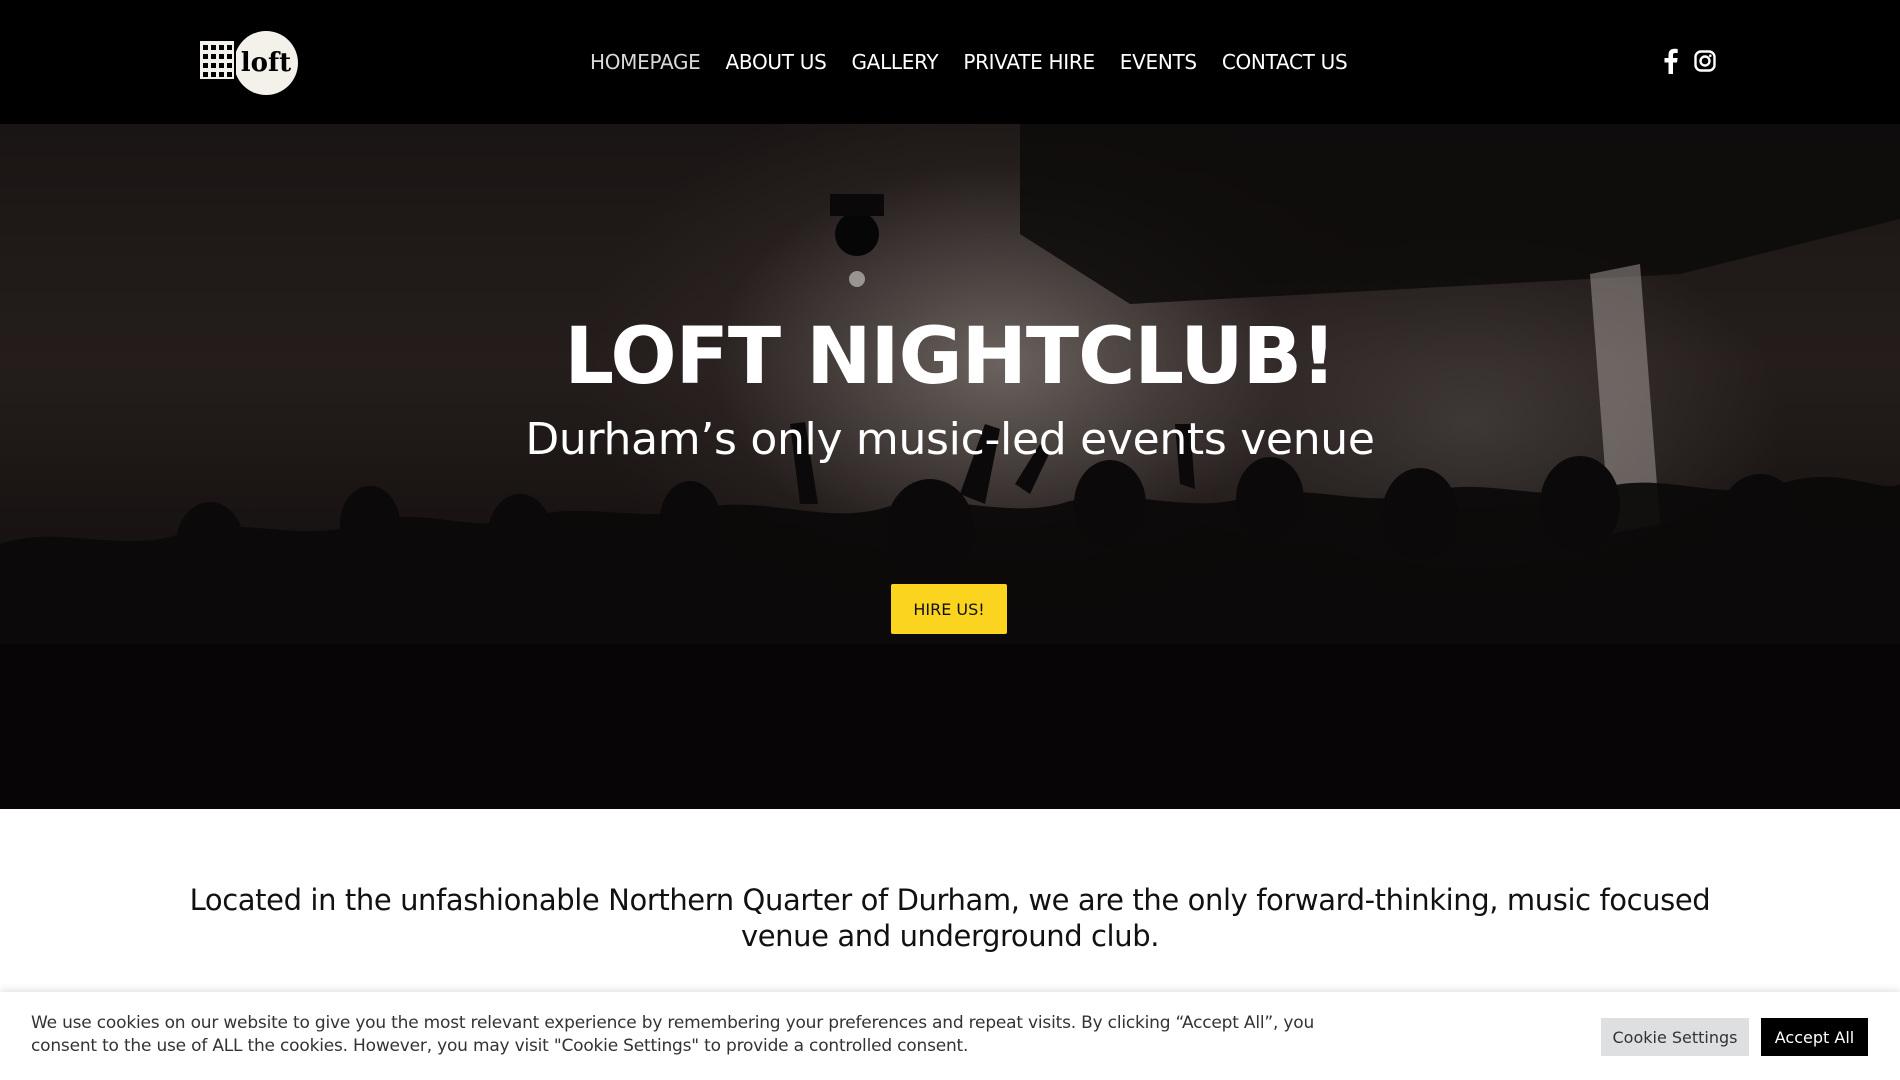 The width and height of the screenshot is (1900, 1080). Describe the element at coordinates (950, 439) in the screenshot. I see `hero-subtitle: Durham’s only music-led events venue` at that location.